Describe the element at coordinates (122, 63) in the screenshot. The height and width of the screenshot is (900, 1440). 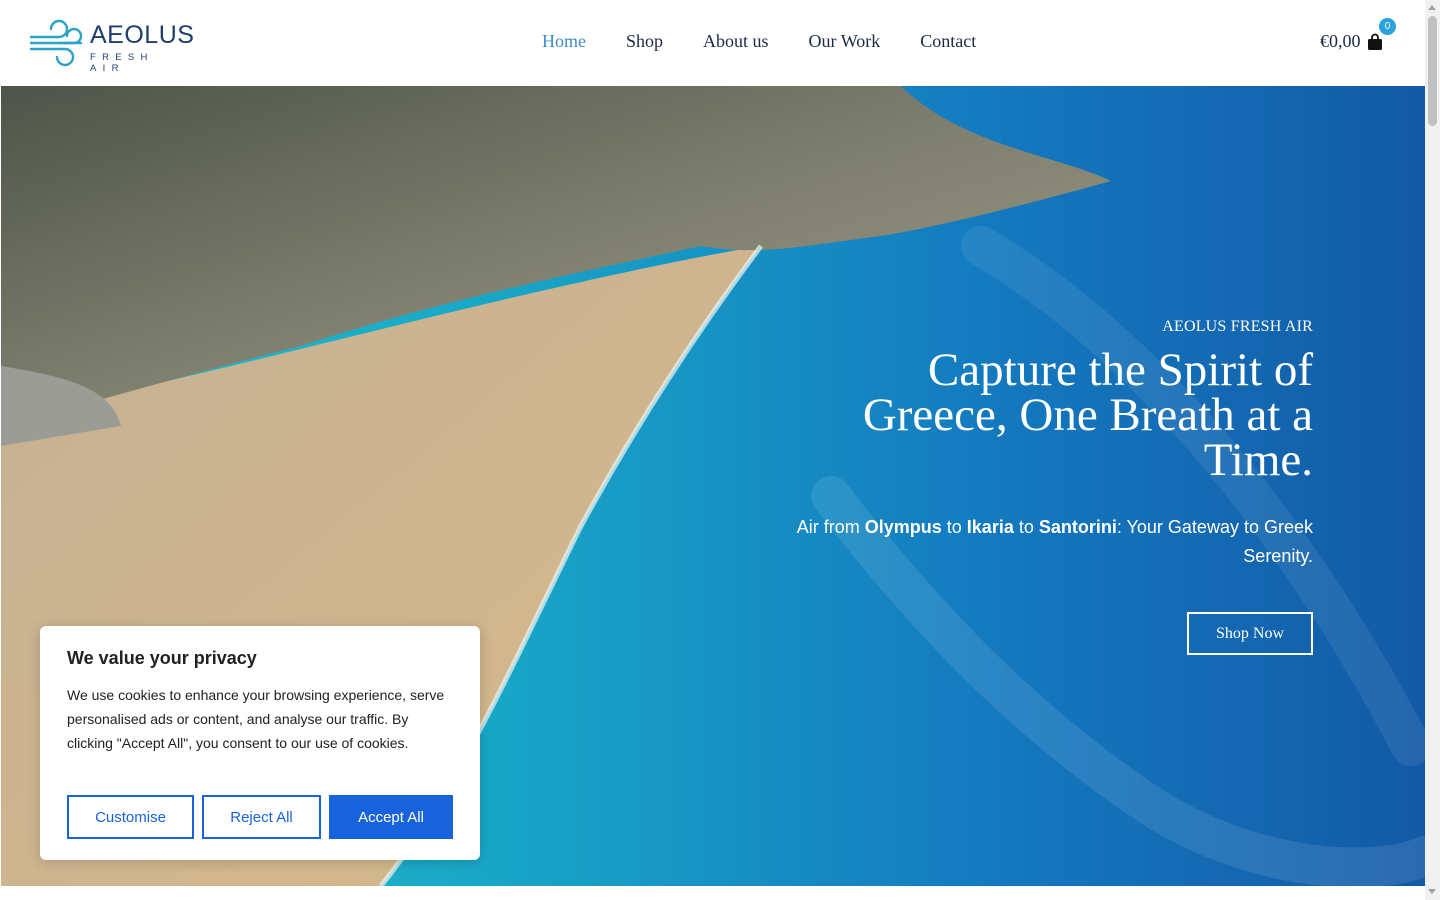
I see `brand-subtitle: FRESH AIR` at that location.